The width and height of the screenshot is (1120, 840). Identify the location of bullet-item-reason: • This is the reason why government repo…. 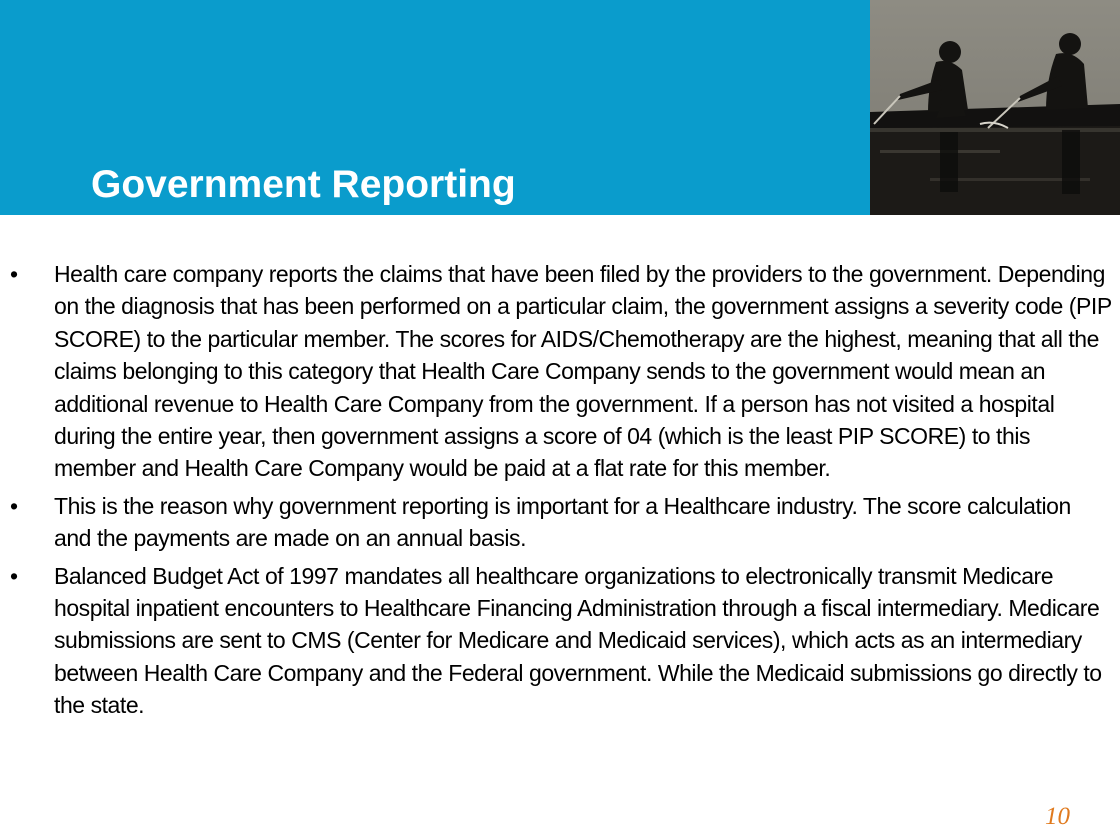
(560, 522).